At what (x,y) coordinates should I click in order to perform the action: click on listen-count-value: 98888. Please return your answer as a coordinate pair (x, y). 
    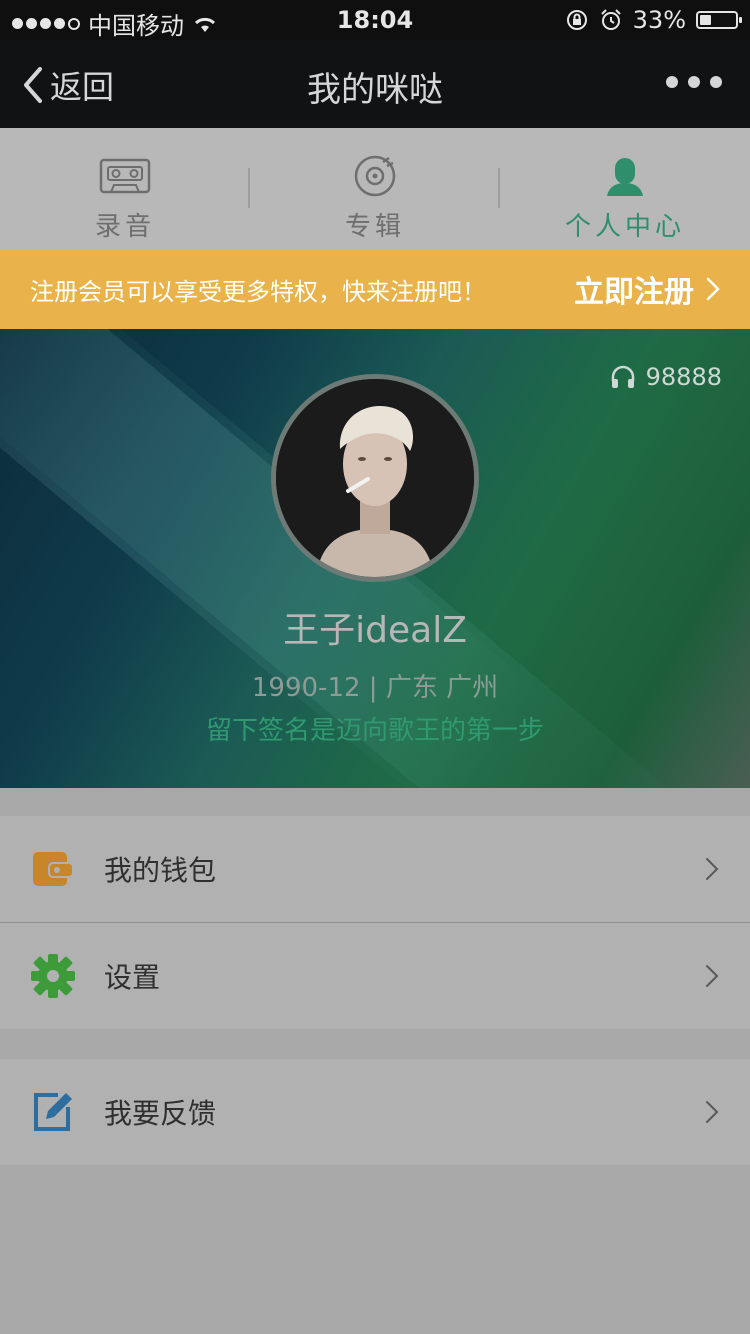
    Looking at the image, I should click on (683, 377).